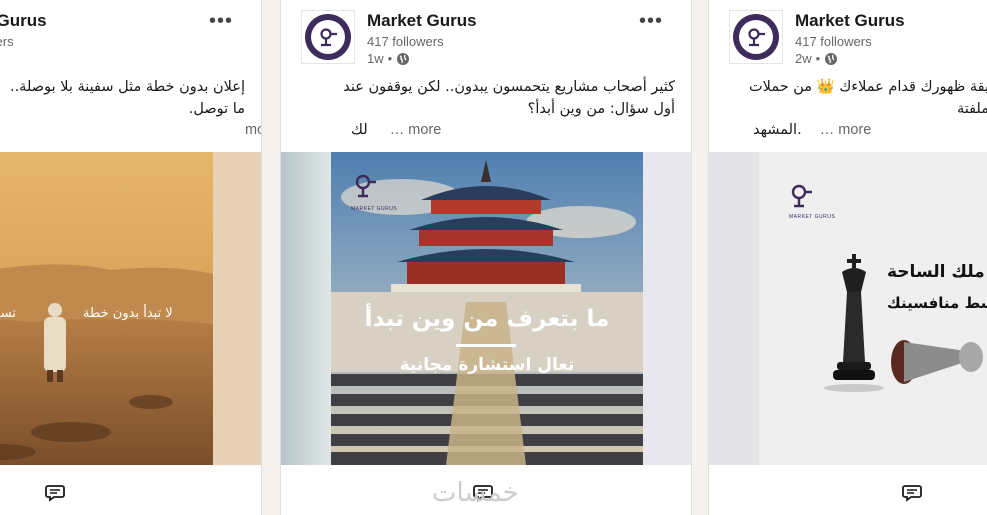 This screenshot has width=987, height=515. I want to click on post-time: 2w, so click(803, 58).